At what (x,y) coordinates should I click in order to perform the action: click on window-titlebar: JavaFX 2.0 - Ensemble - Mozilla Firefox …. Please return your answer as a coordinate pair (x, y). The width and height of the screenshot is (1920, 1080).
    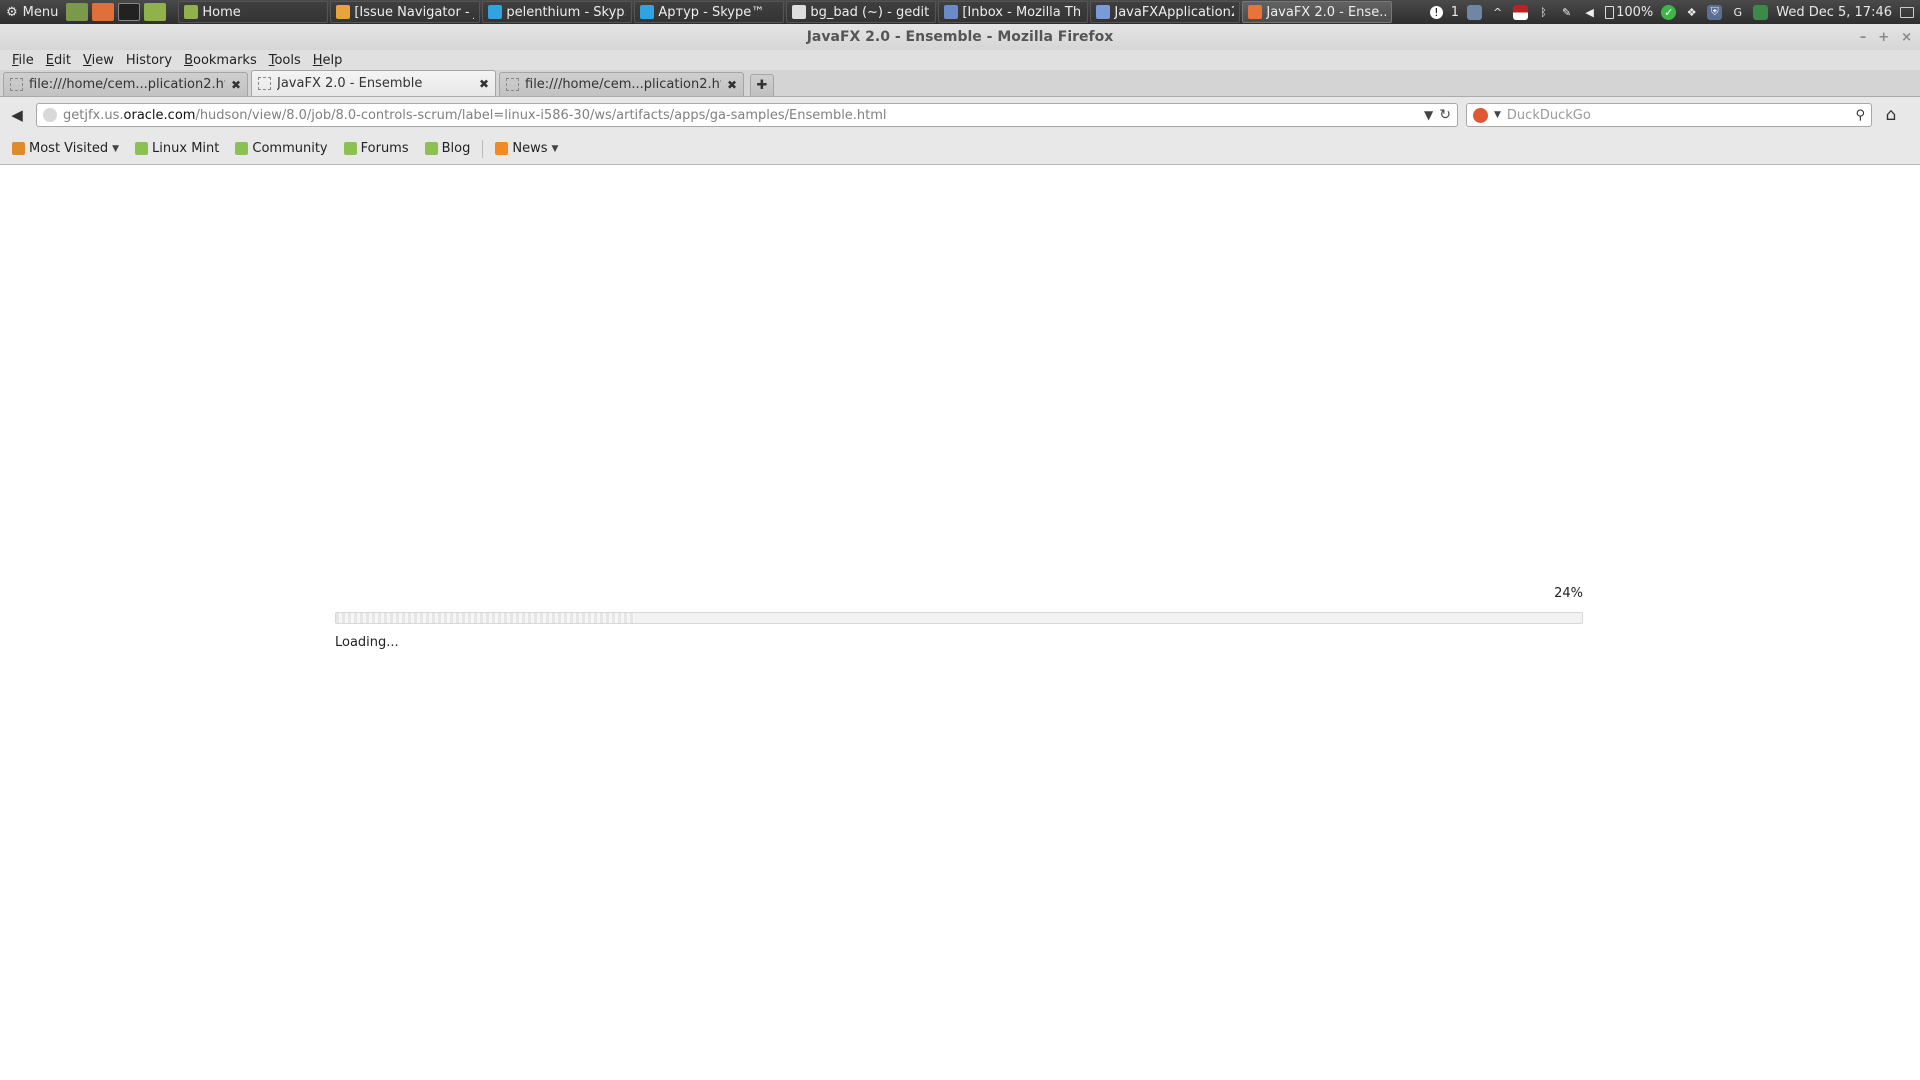
    Looking at the image, I should click on (960, 37).